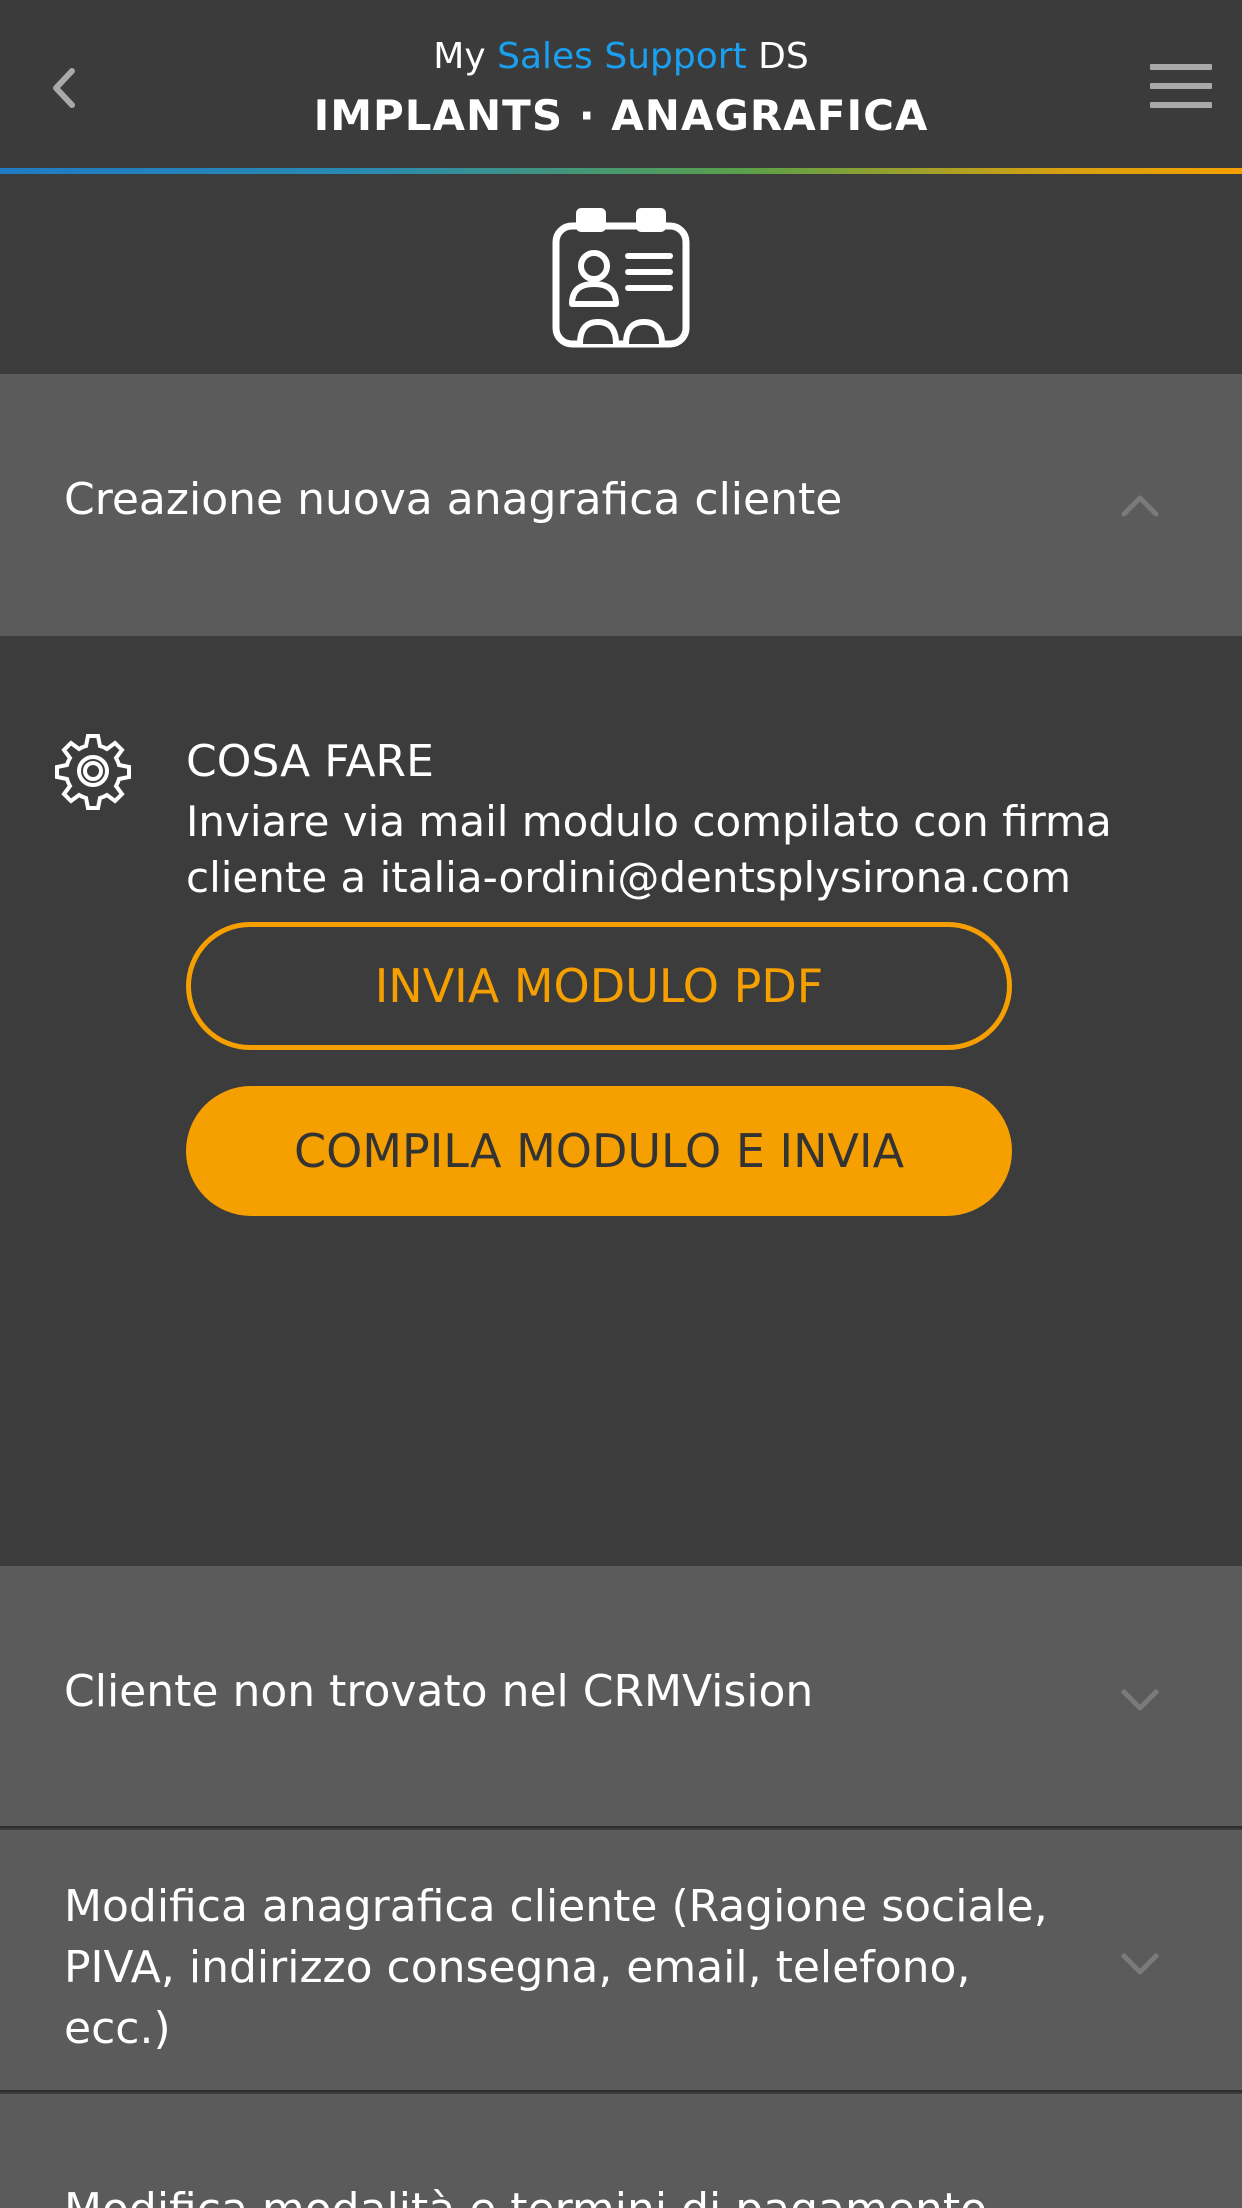  What do you see at coordinates (599, 1151) in the screenshot?
I see `compila-modulo-e-invia-button: COMPILA MODULO E INVIA` at bounding box center [599, 1151].